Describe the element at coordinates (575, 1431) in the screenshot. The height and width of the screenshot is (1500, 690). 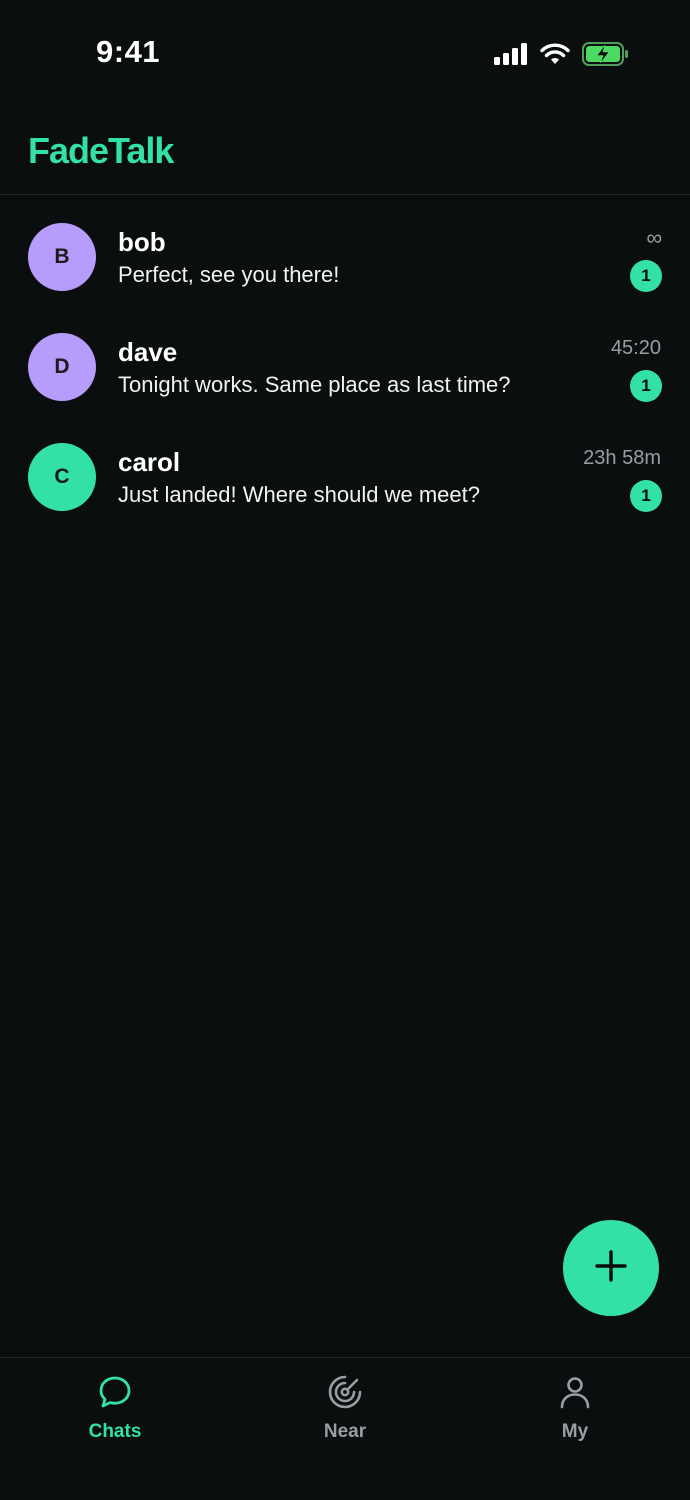
I see `tab-label: My` at that location.